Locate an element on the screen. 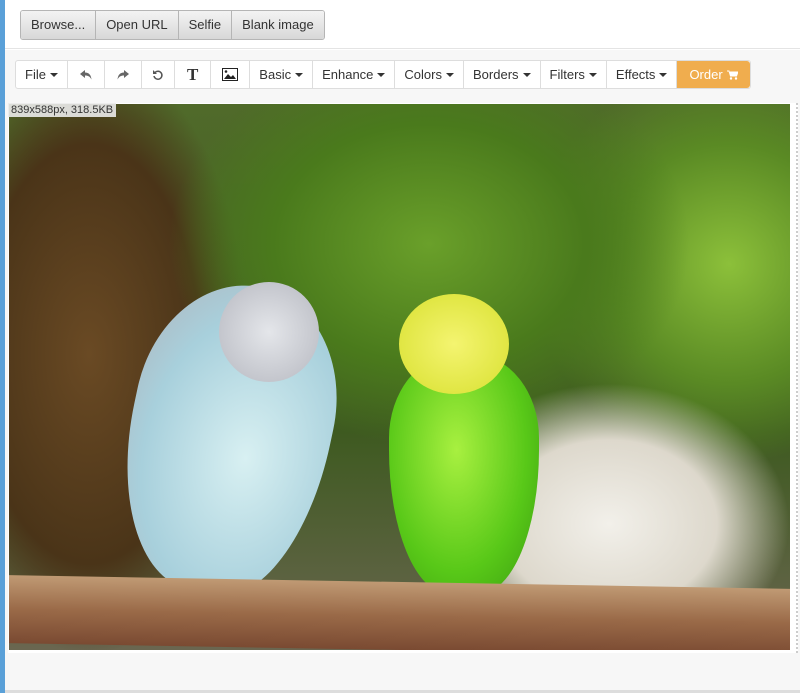  text-icon: T is located at coordinates (192, 74).